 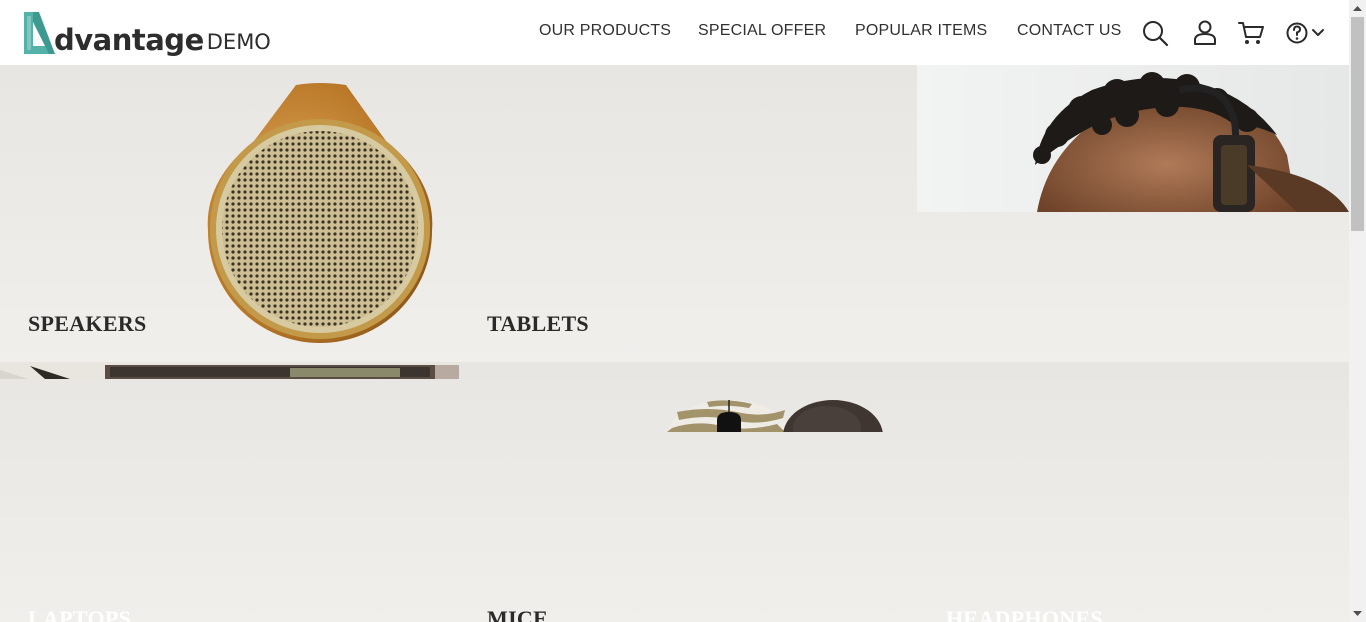 I want to click on user-icon, so click(x=1205, y=33).